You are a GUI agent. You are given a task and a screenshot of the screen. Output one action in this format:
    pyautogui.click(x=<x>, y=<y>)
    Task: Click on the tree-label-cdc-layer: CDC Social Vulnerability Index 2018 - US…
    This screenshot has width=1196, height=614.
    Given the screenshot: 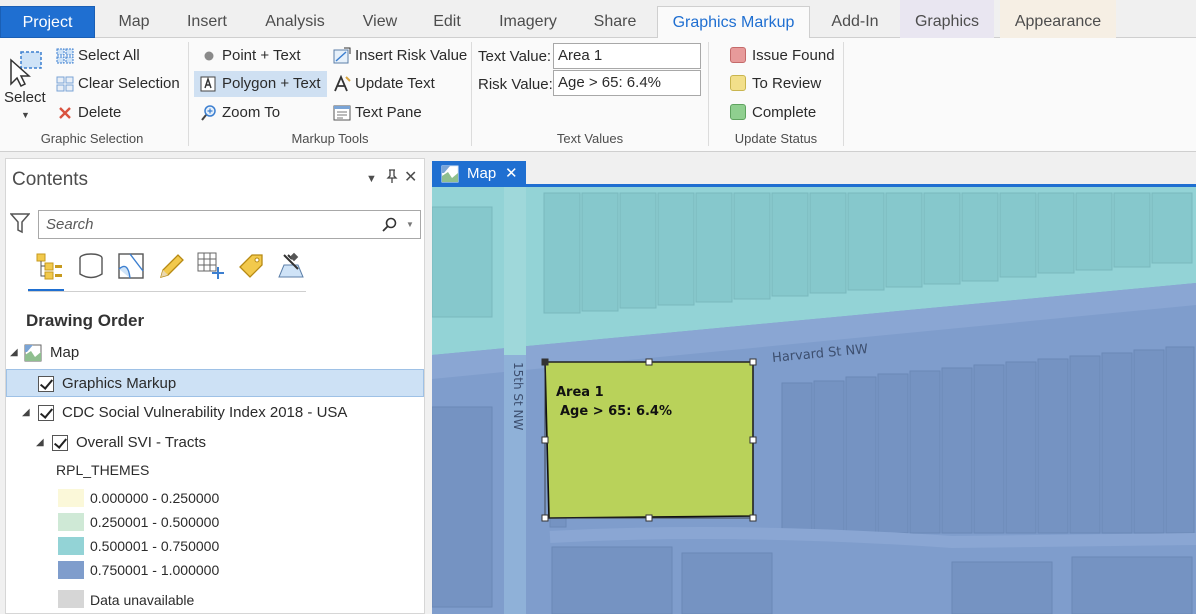 What is the action you would take?
    pyautogui.click(x=205, y=412)
    